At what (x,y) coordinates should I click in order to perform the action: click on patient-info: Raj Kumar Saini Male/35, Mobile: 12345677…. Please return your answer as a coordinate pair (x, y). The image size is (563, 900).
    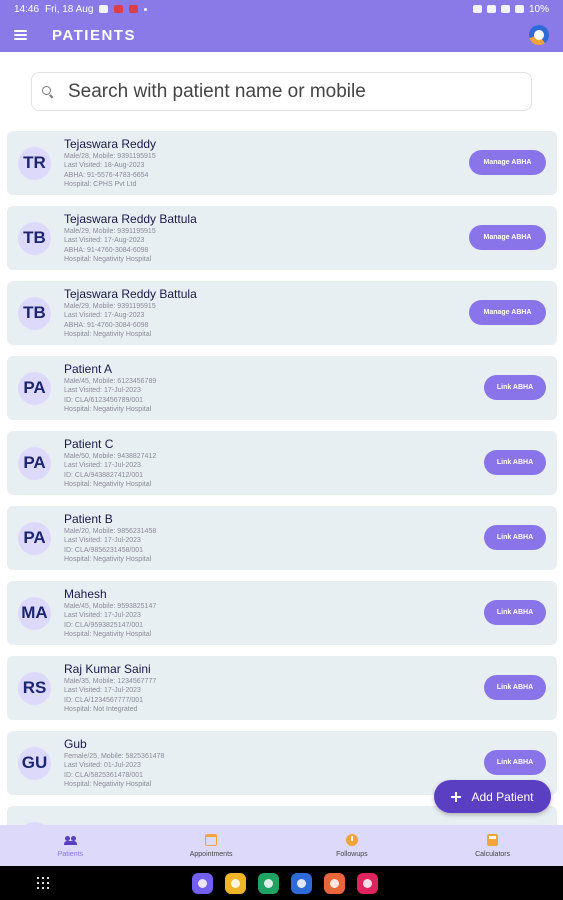
    Looking at the image, I should click on (110, 688).